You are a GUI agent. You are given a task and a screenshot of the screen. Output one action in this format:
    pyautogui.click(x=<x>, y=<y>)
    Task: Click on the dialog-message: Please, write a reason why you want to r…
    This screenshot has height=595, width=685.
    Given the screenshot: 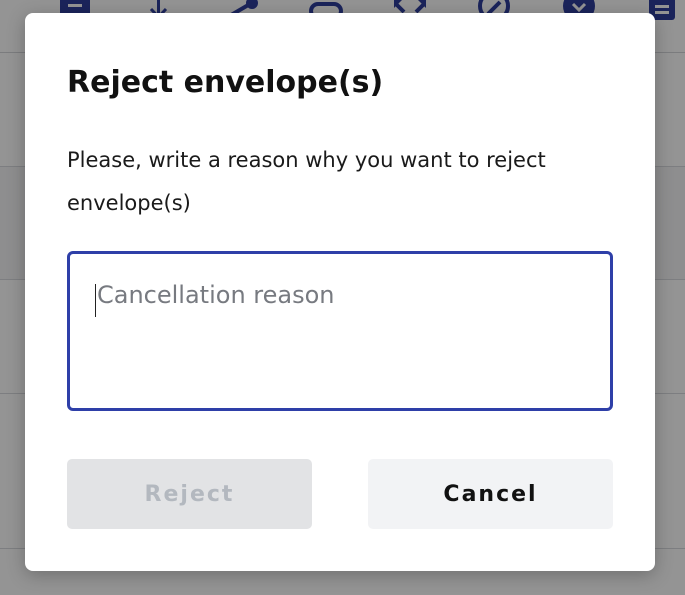 What is the action you would take?
    pyautogui.click(x=306, y=181)
    